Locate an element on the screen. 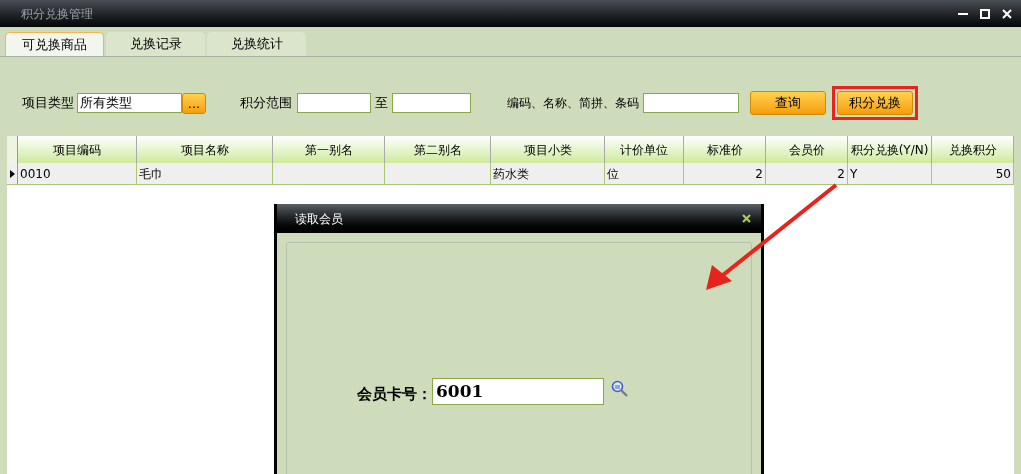 The width and height of the screenshot is (1021, 474). column-header: 会员价 is located at coordinates (807, 149).